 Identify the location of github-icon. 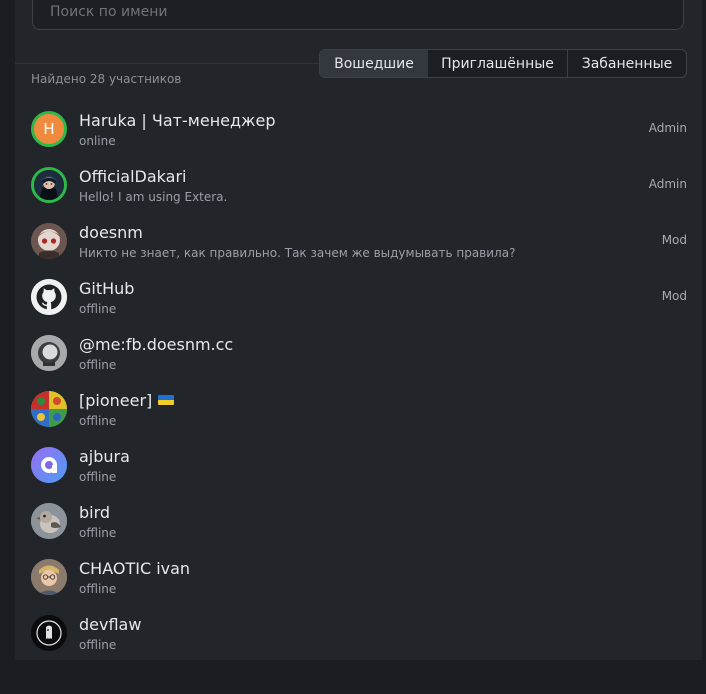
(49, 297).